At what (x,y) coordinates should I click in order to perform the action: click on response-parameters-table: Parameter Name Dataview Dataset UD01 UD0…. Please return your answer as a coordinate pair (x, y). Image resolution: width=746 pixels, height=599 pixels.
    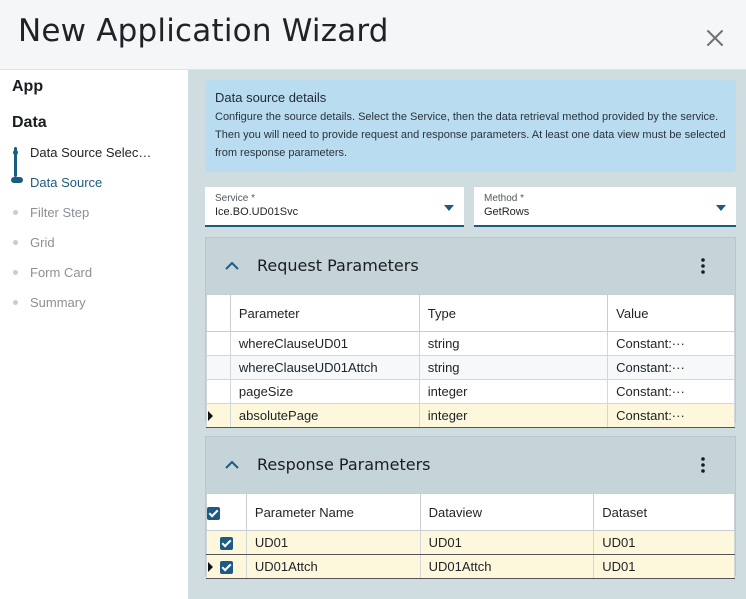
    Looking at the image, I should click on (470, 536).